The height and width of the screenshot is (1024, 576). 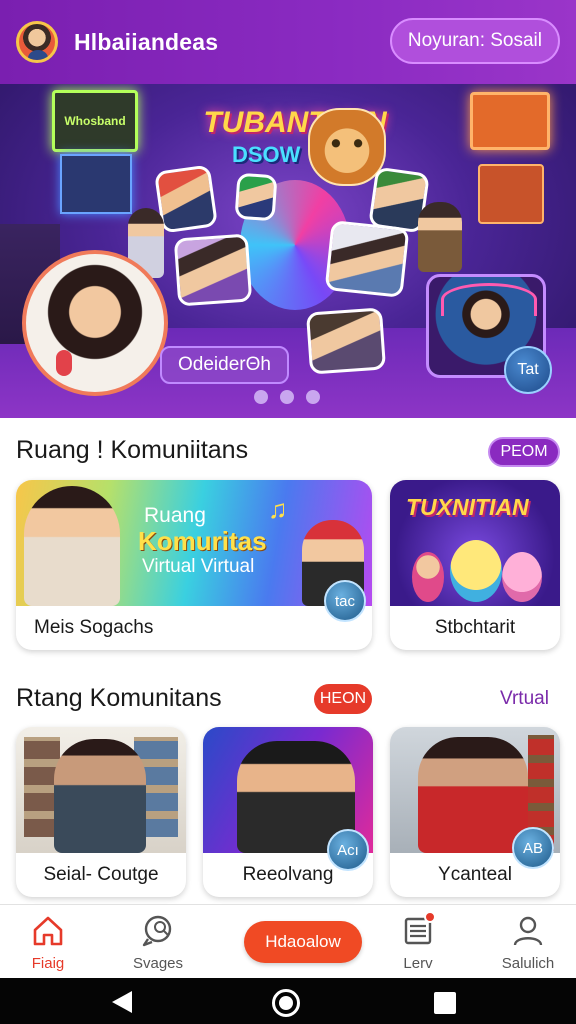 What do you see at coordinates (288, 799) in the screenshot?
I see `card-image: Acı` at bounding box center [288, 799].